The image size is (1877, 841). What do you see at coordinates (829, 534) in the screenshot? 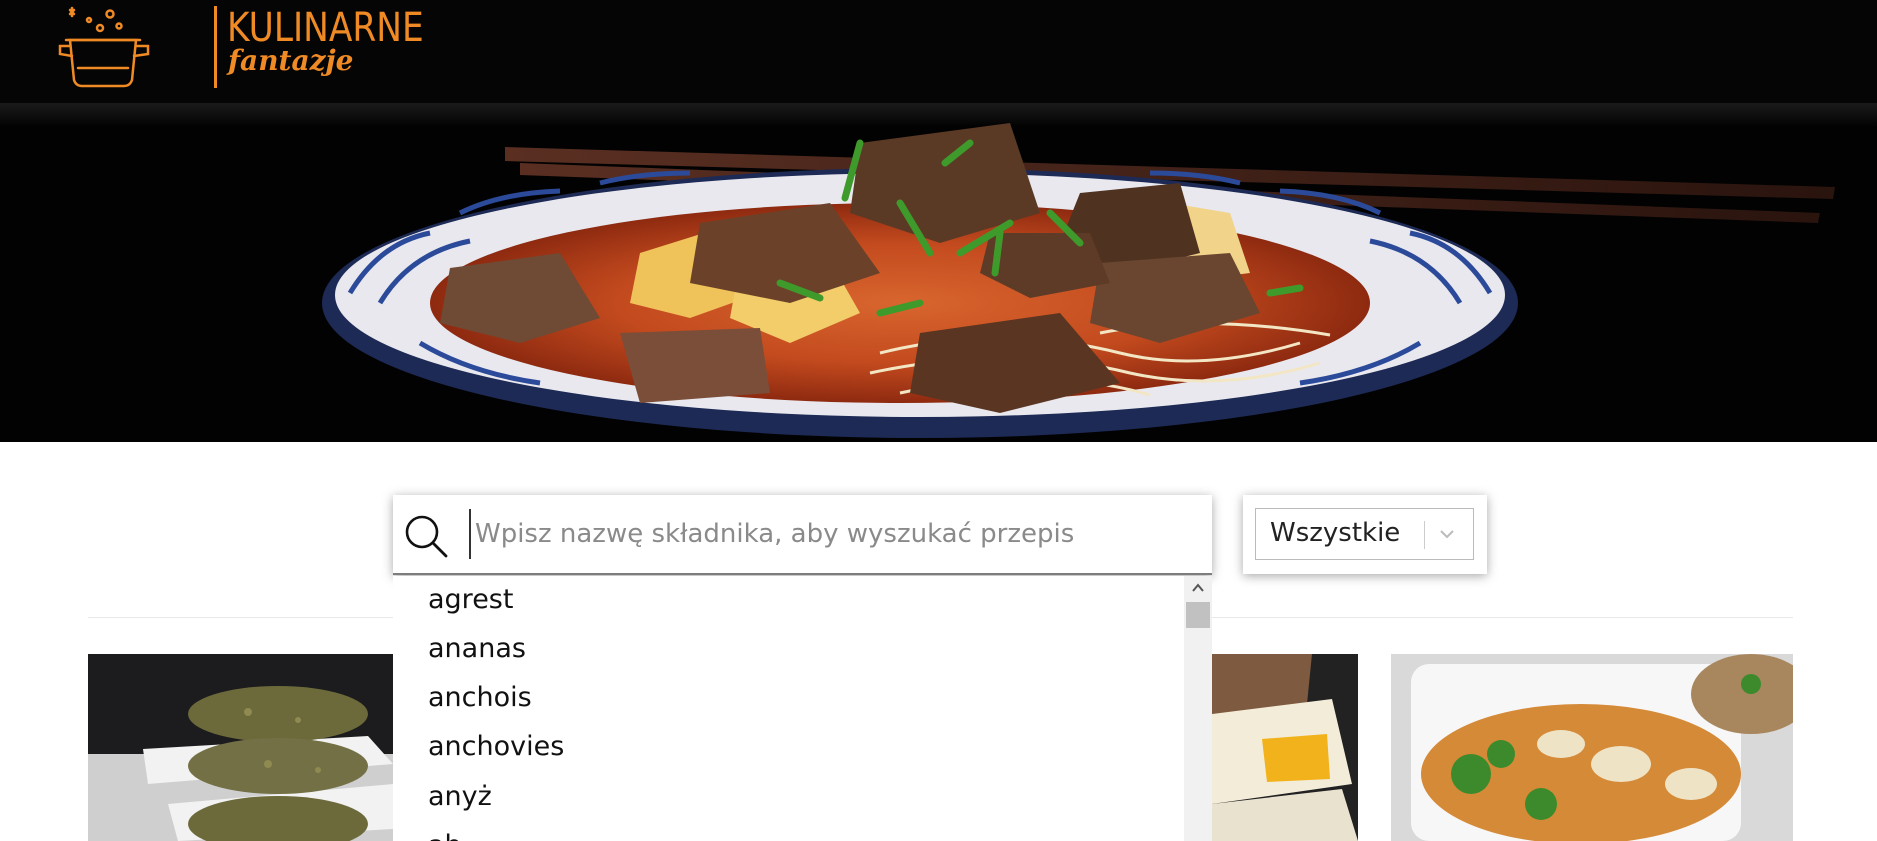
I see `search-input` at bounding box center [829, 534].